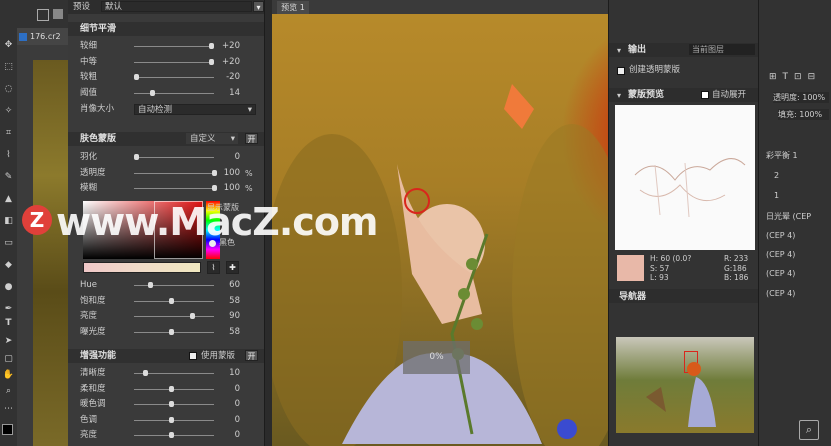  Describe the element at coordinates (8, 341) in the screenshot. I see `path-select-icon: ➤` at that location.